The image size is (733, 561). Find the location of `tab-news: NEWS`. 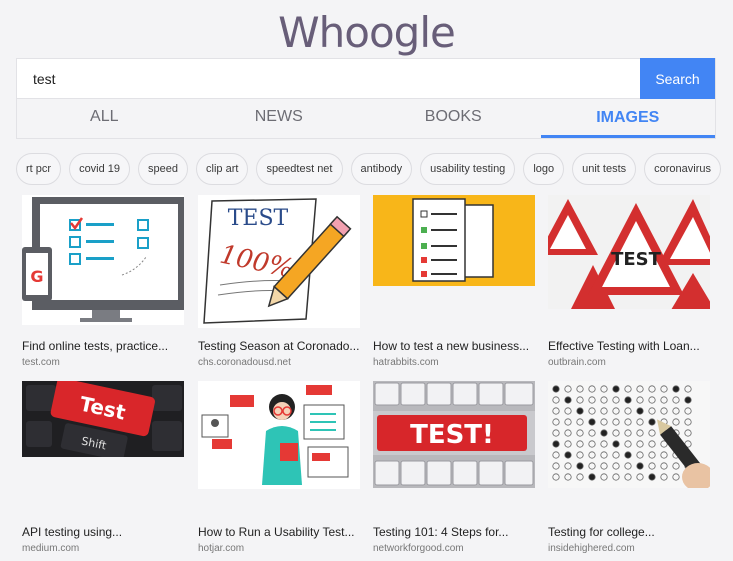

tab-news: NEWS is located at coordinates (279, 118).